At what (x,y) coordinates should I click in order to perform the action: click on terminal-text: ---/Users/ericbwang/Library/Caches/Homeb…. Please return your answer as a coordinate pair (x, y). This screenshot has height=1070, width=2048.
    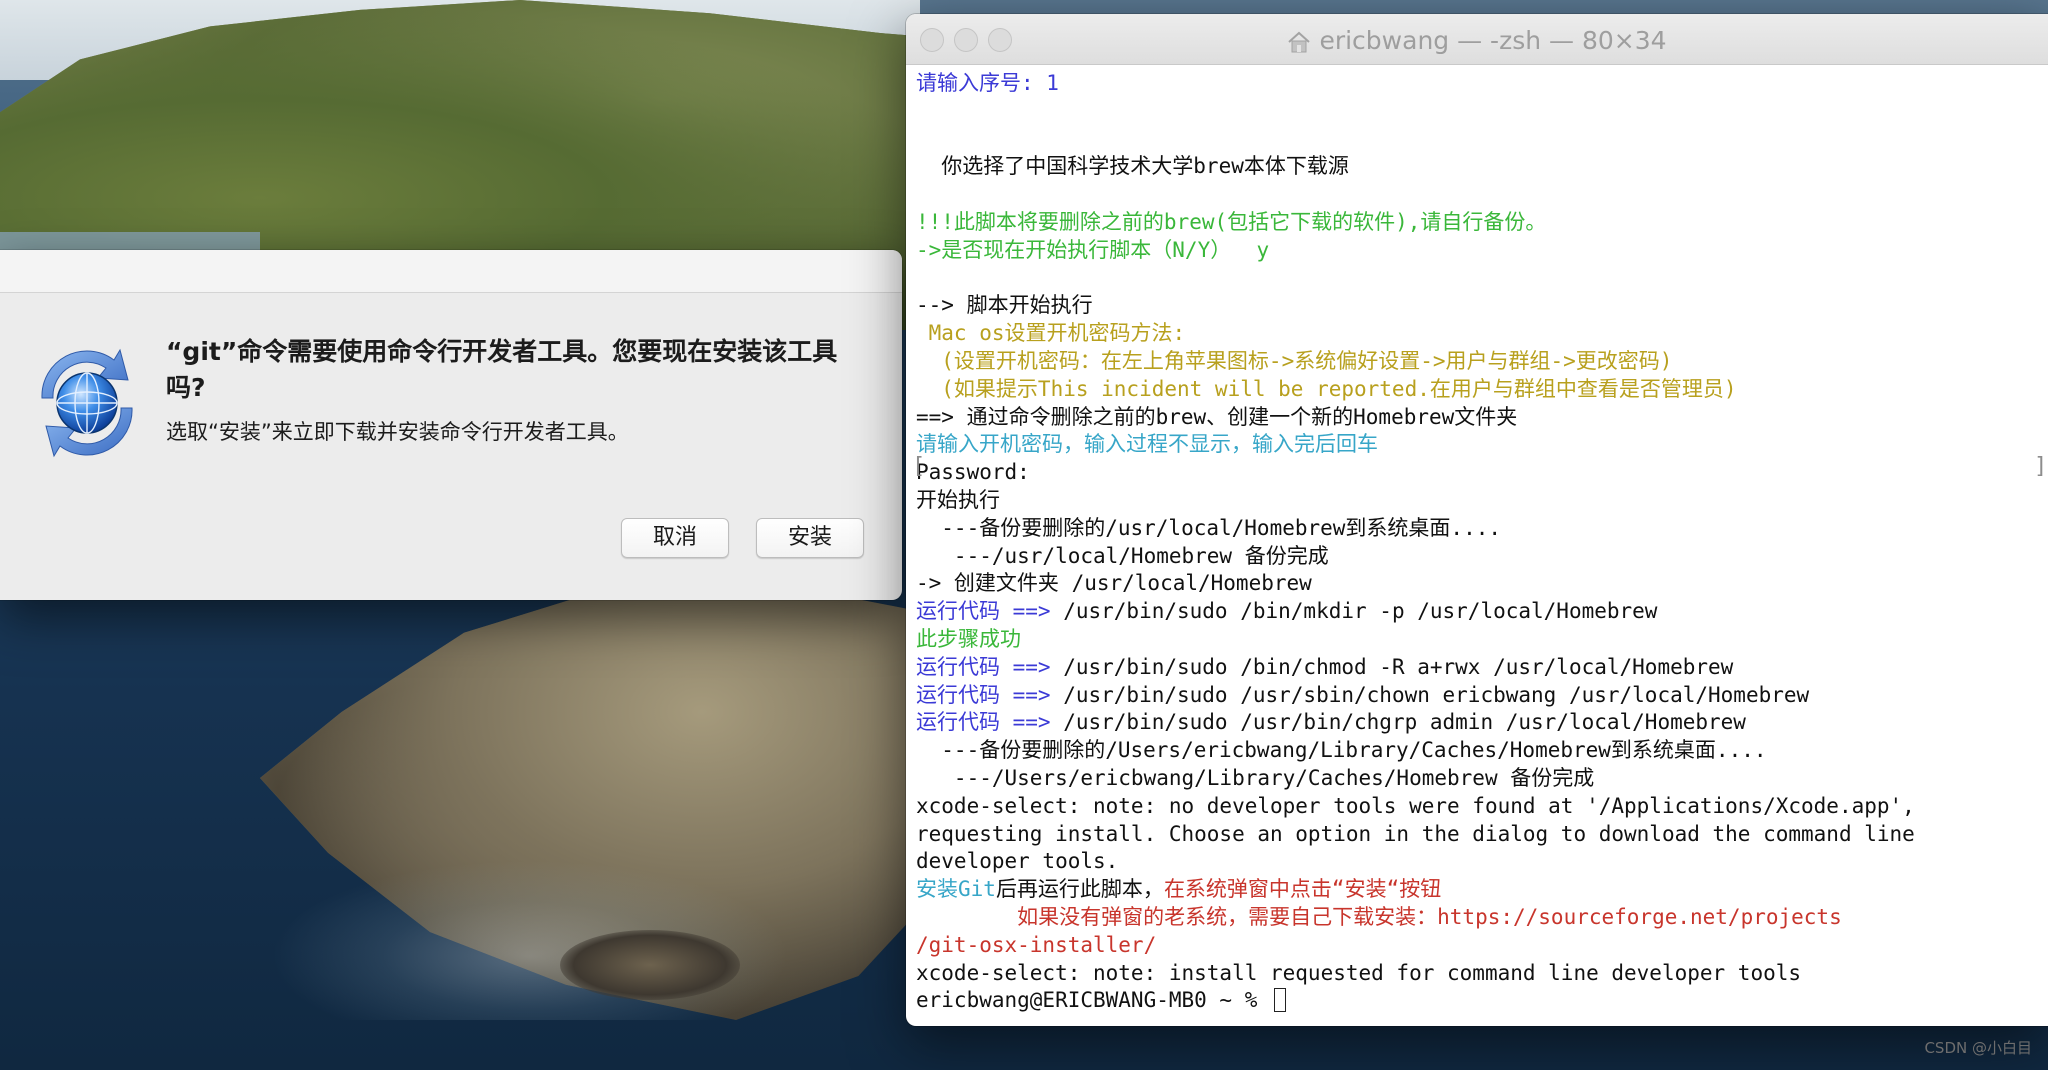
    Looking at the image, I should click on (1255, 777).